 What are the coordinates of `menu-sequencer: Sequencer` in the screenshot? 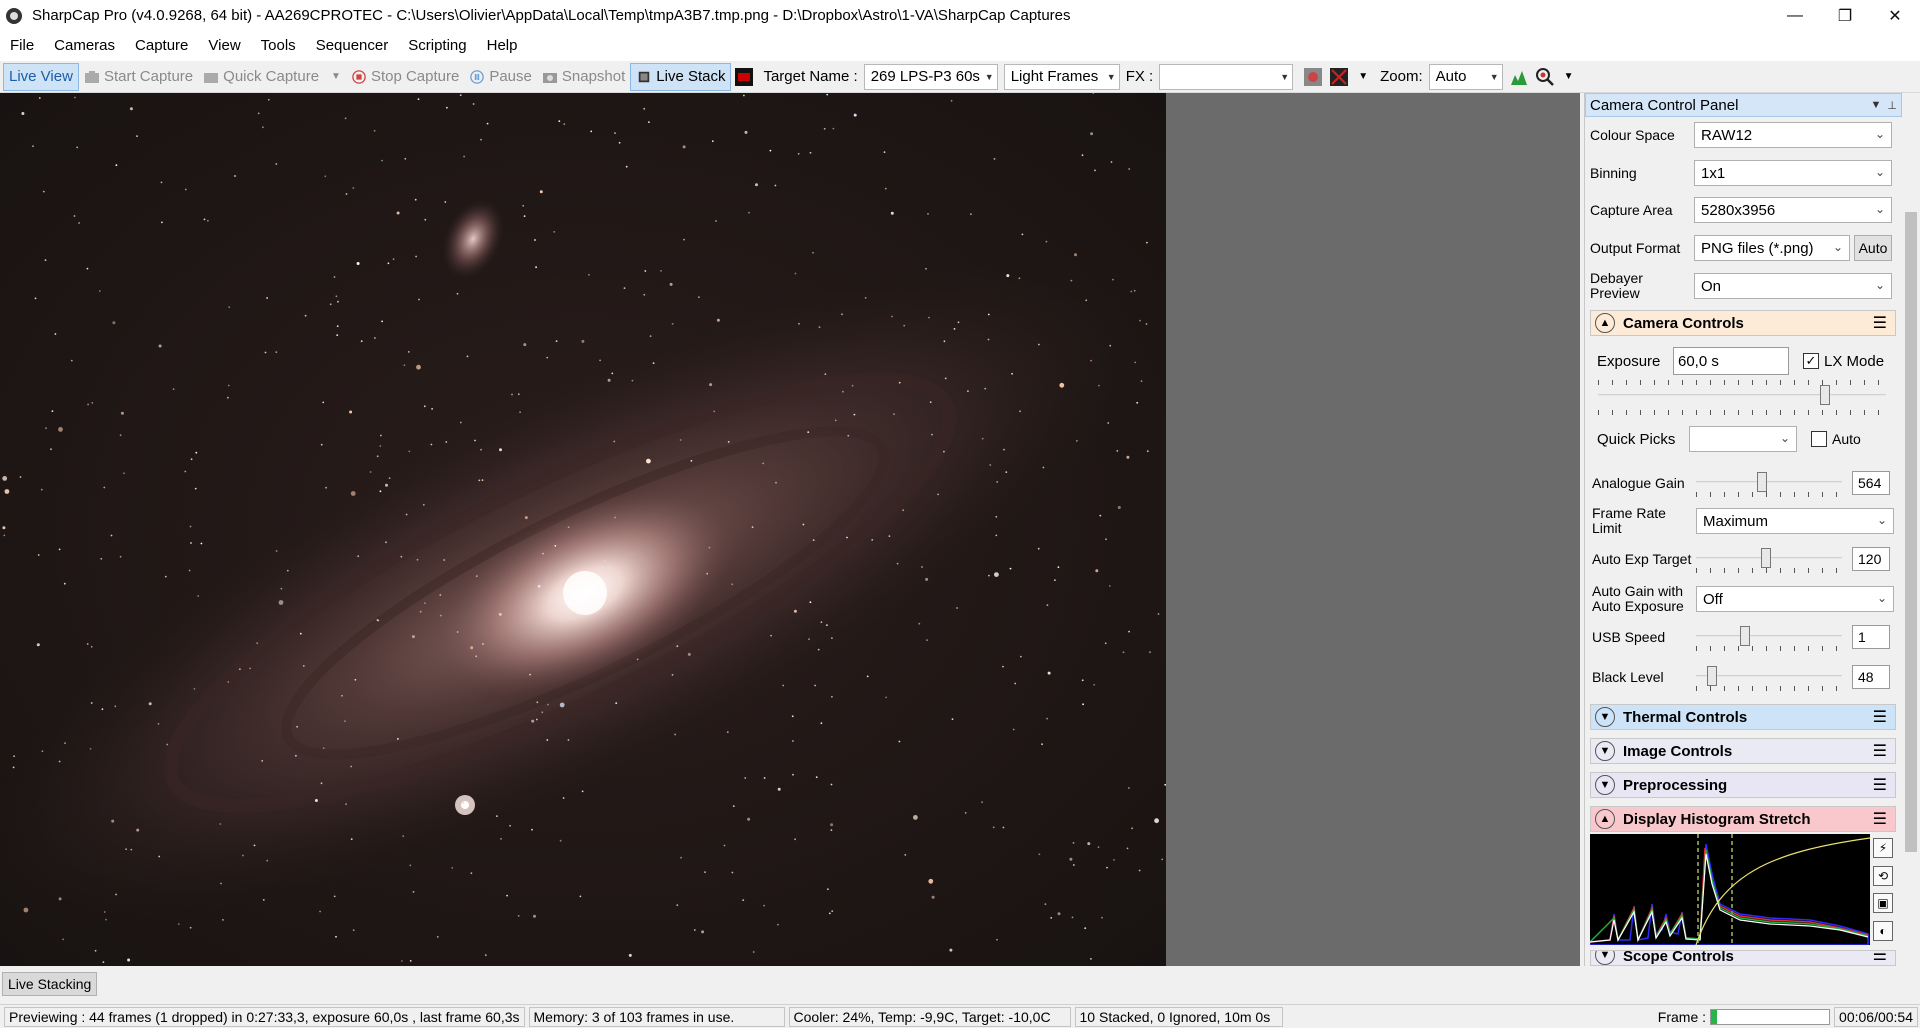 It's located at (352, 46).